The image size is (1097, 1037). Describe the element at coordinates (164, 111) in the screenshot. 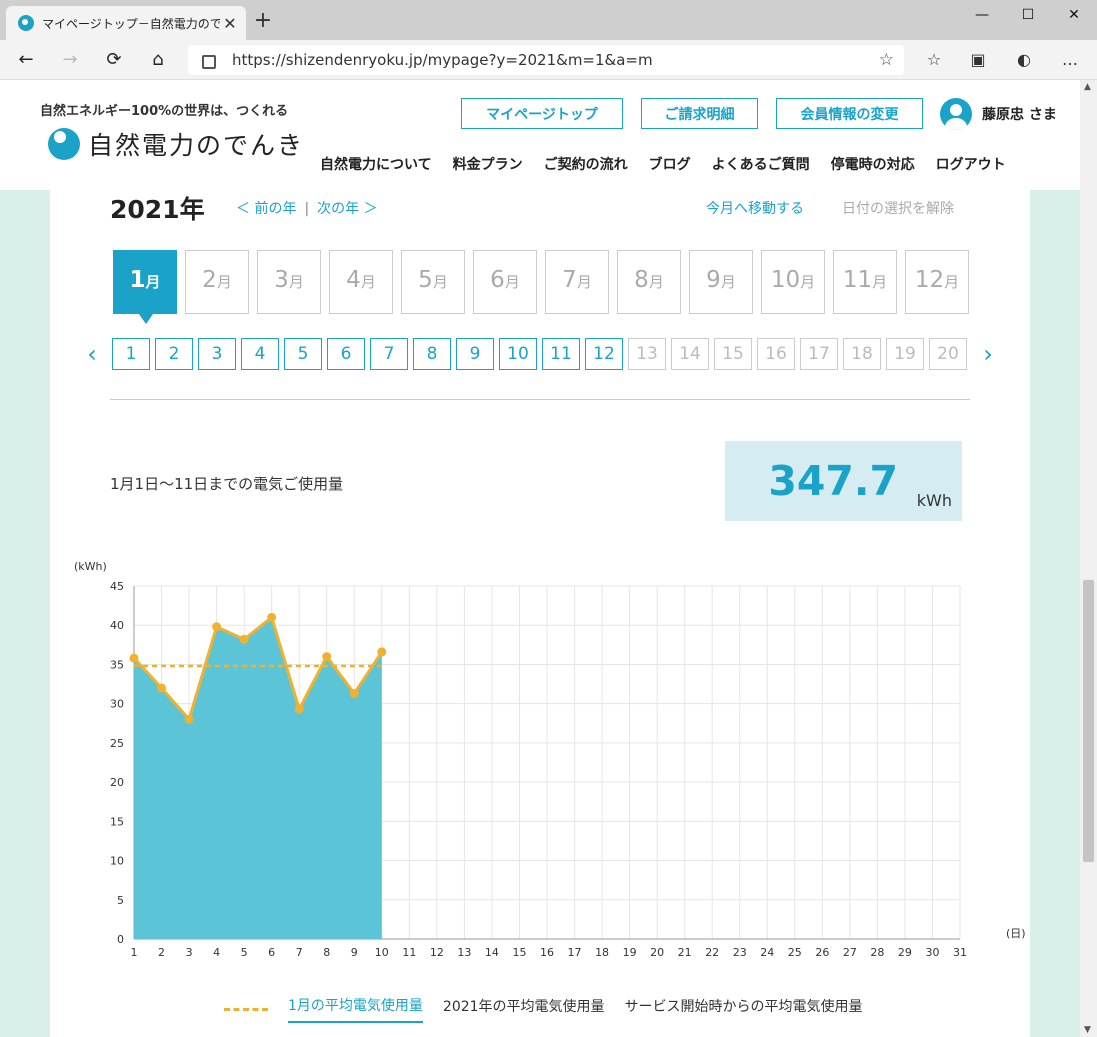

I see `tagline: 自然エネルギー100%の世界は、つくれる` at that location.